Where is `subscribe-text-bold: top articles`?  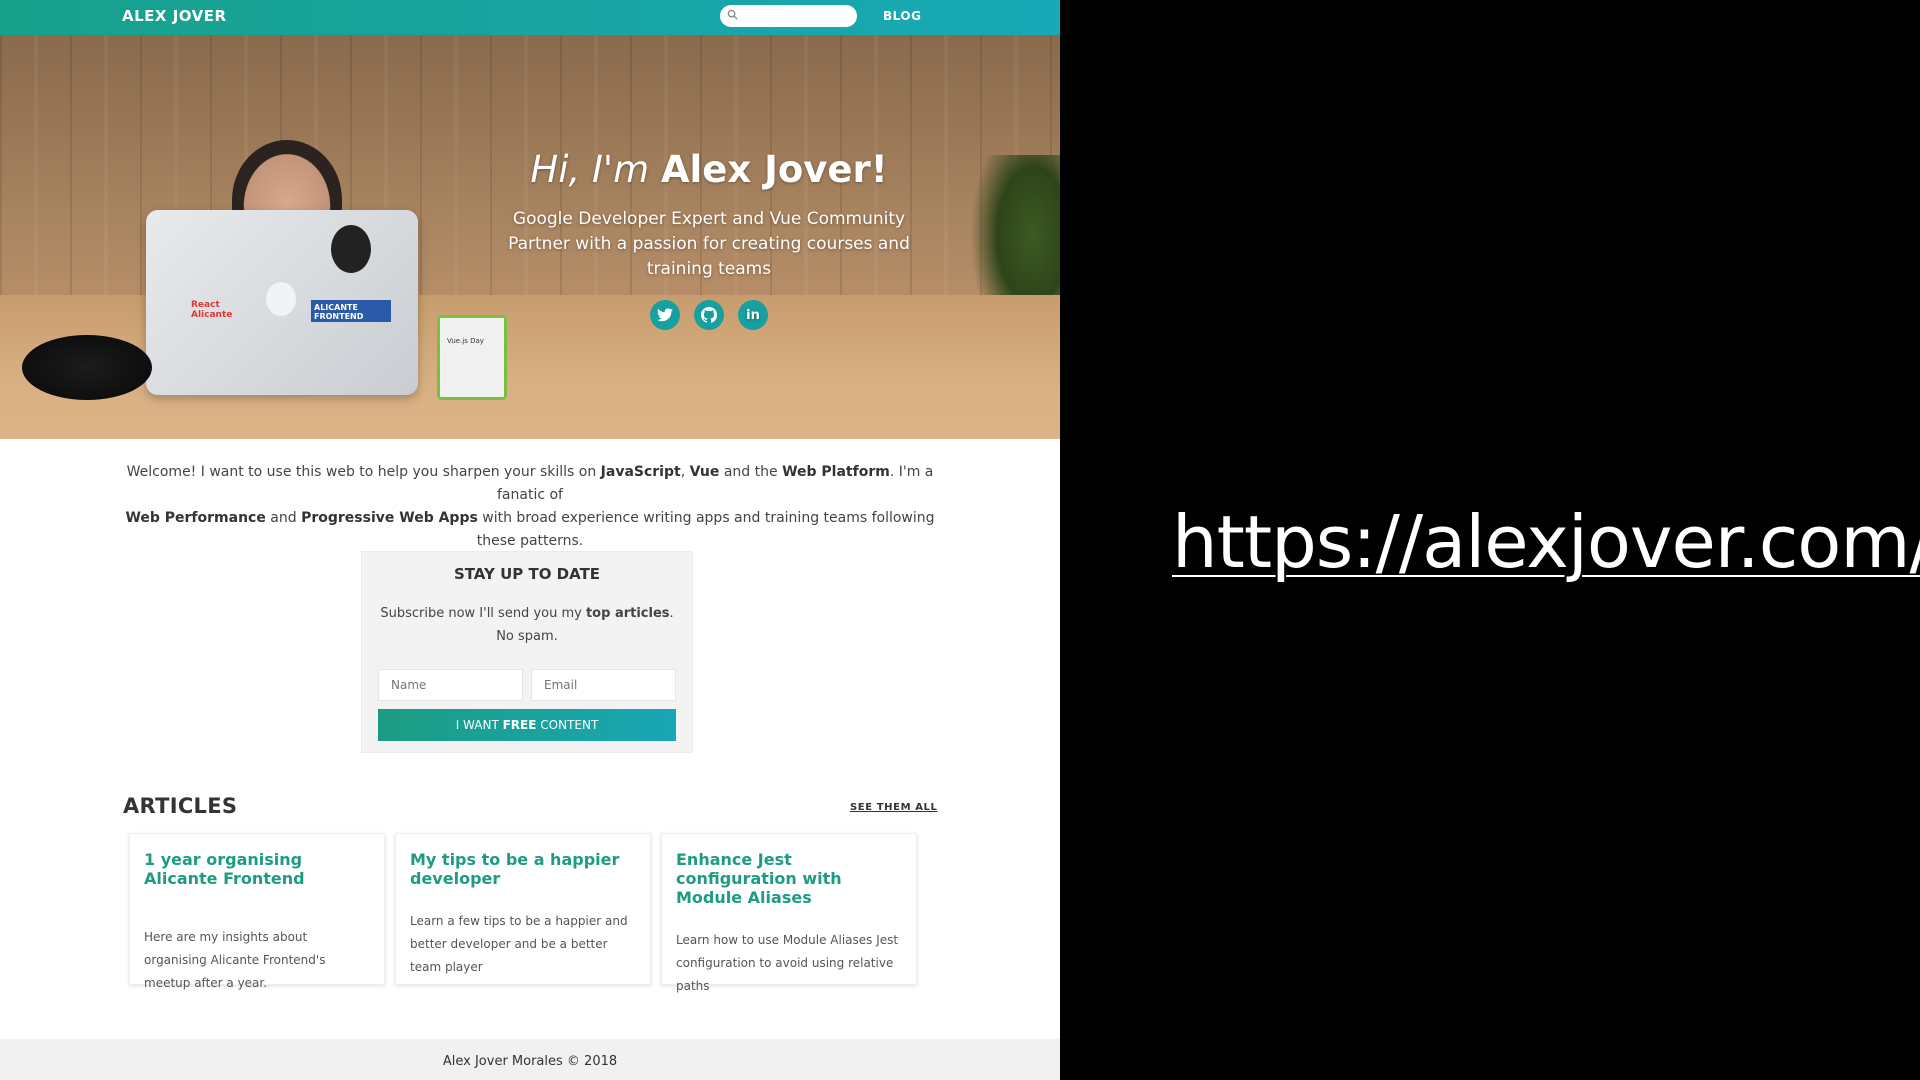 subscribe-text-bold: top articles is located at coordinates (627, 613).